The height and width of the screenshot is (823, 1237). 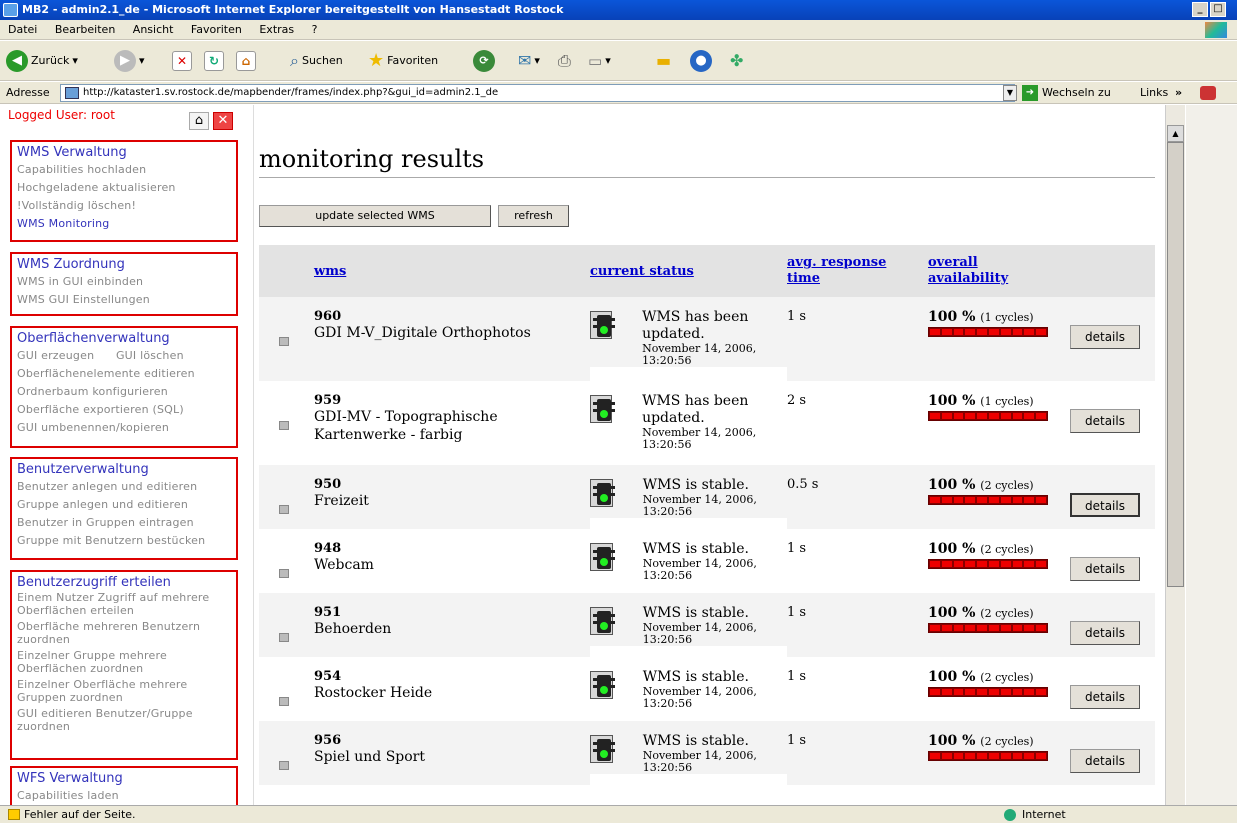 What do you see at coordinates (214, 61) in the screenshot?
I see `refresh-page-button: ↻` at bounding box center [214, 61].